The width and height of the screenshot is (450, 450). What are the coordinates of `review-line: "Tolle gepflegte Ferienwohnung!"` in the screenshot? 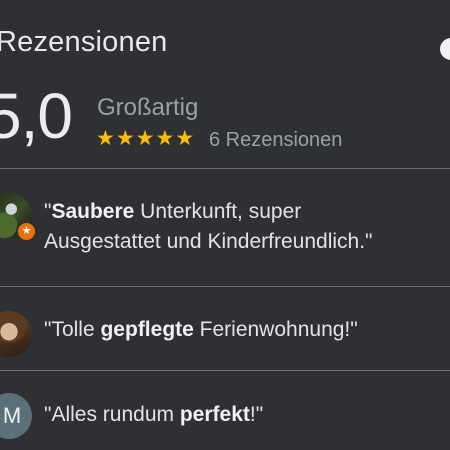 It's located at (201, 330).